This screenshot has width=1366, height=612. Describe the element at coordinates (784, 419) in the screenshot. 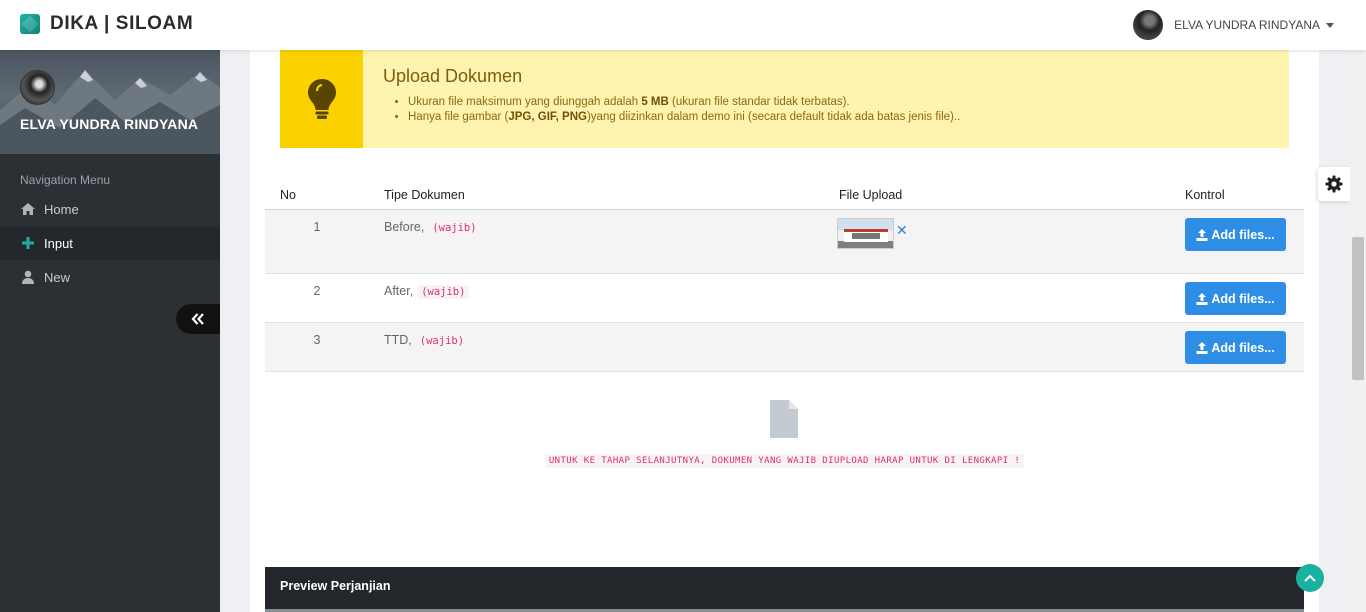

I see `document-icon` at that location.